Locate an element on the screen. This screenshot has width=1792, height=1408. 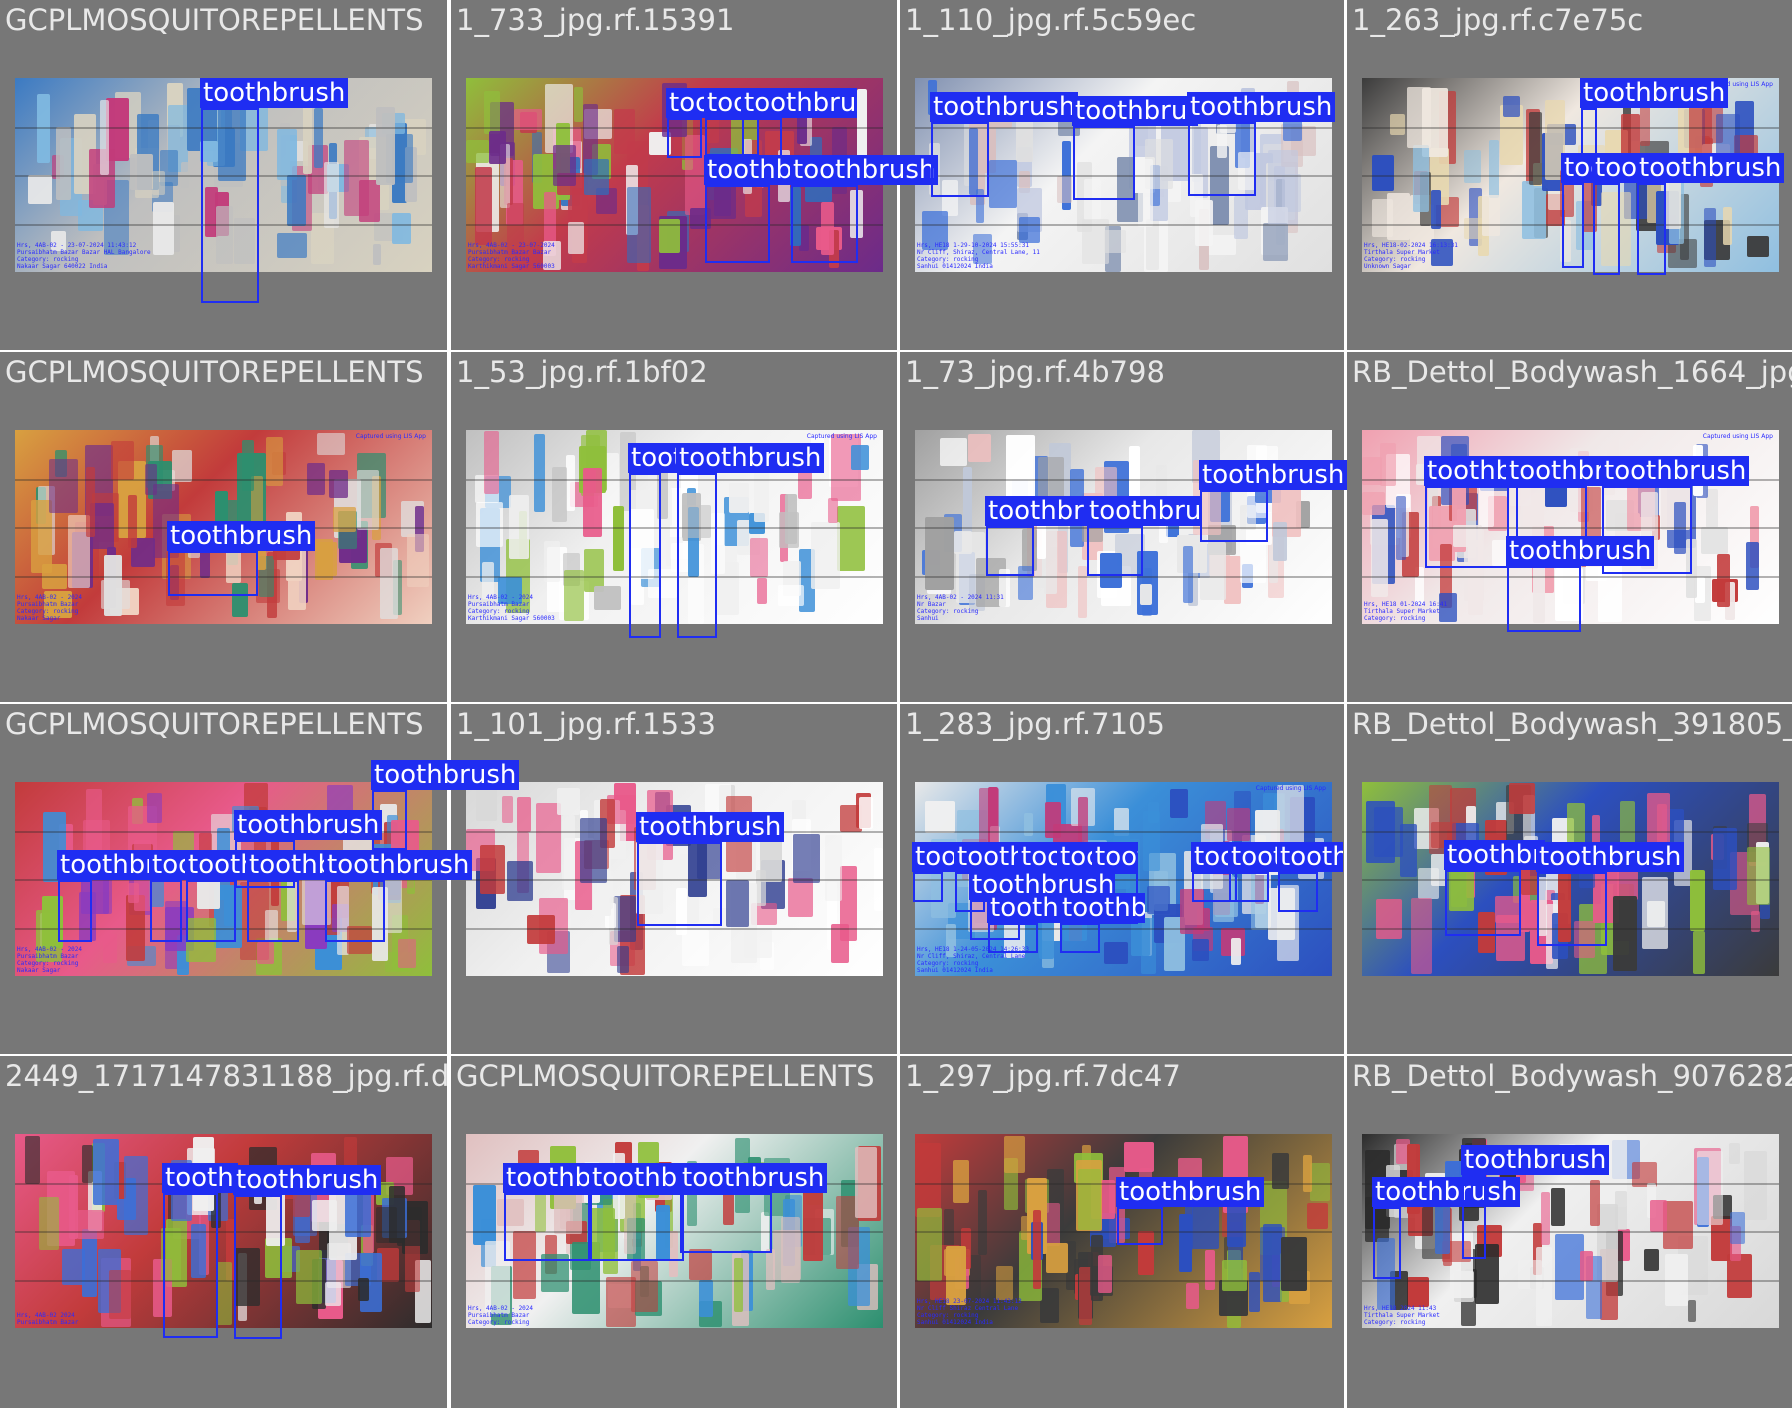
photo-timestamp-overlay: Hrs, 4AB-02 2024 Pursaibhatm Bazar is located at coordinates (48, 1319).